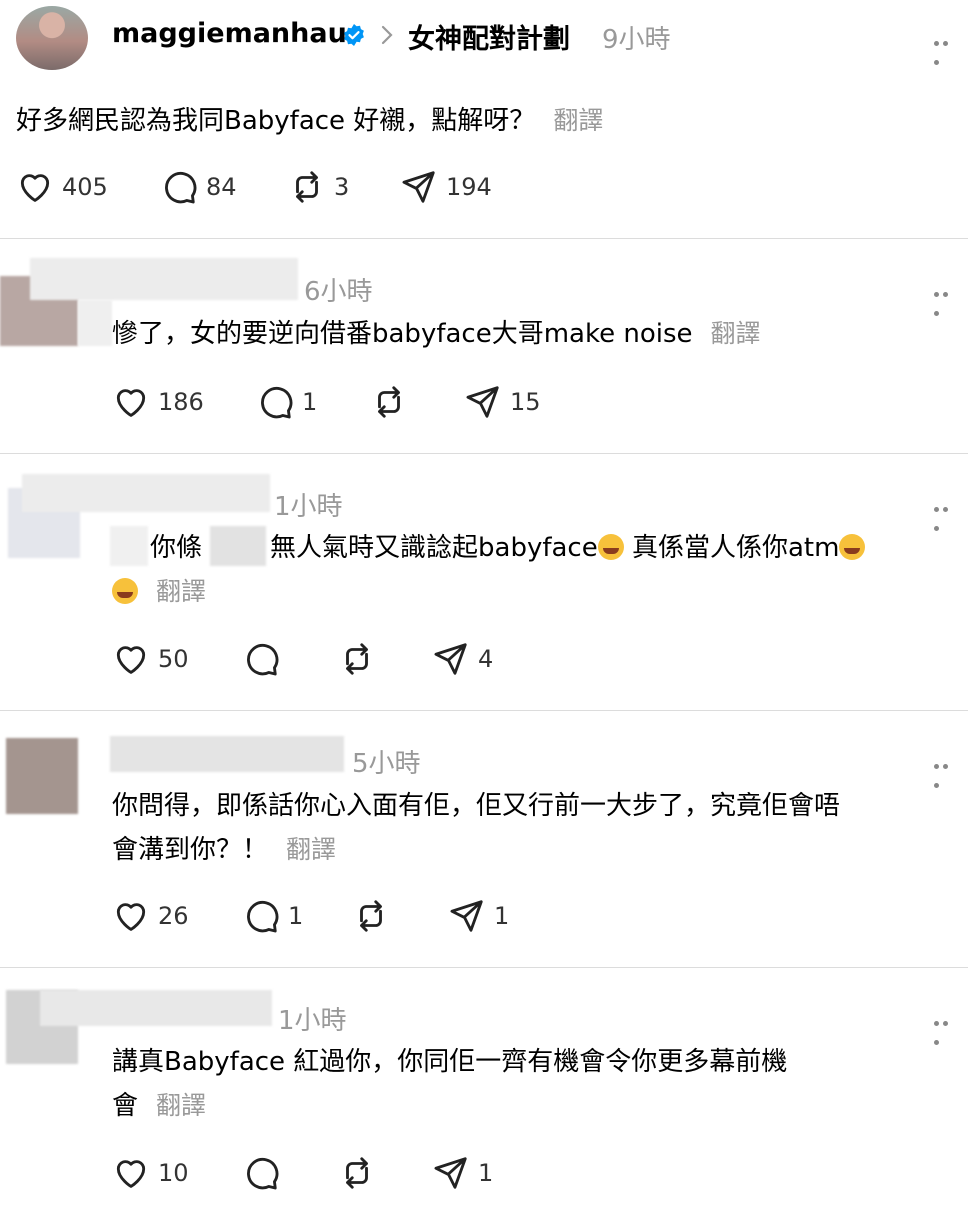  What do you see at coordinates (338, 292) in the screenshot?
I see `comment-timestamp: 6小時` at bounding box center [338, 292].